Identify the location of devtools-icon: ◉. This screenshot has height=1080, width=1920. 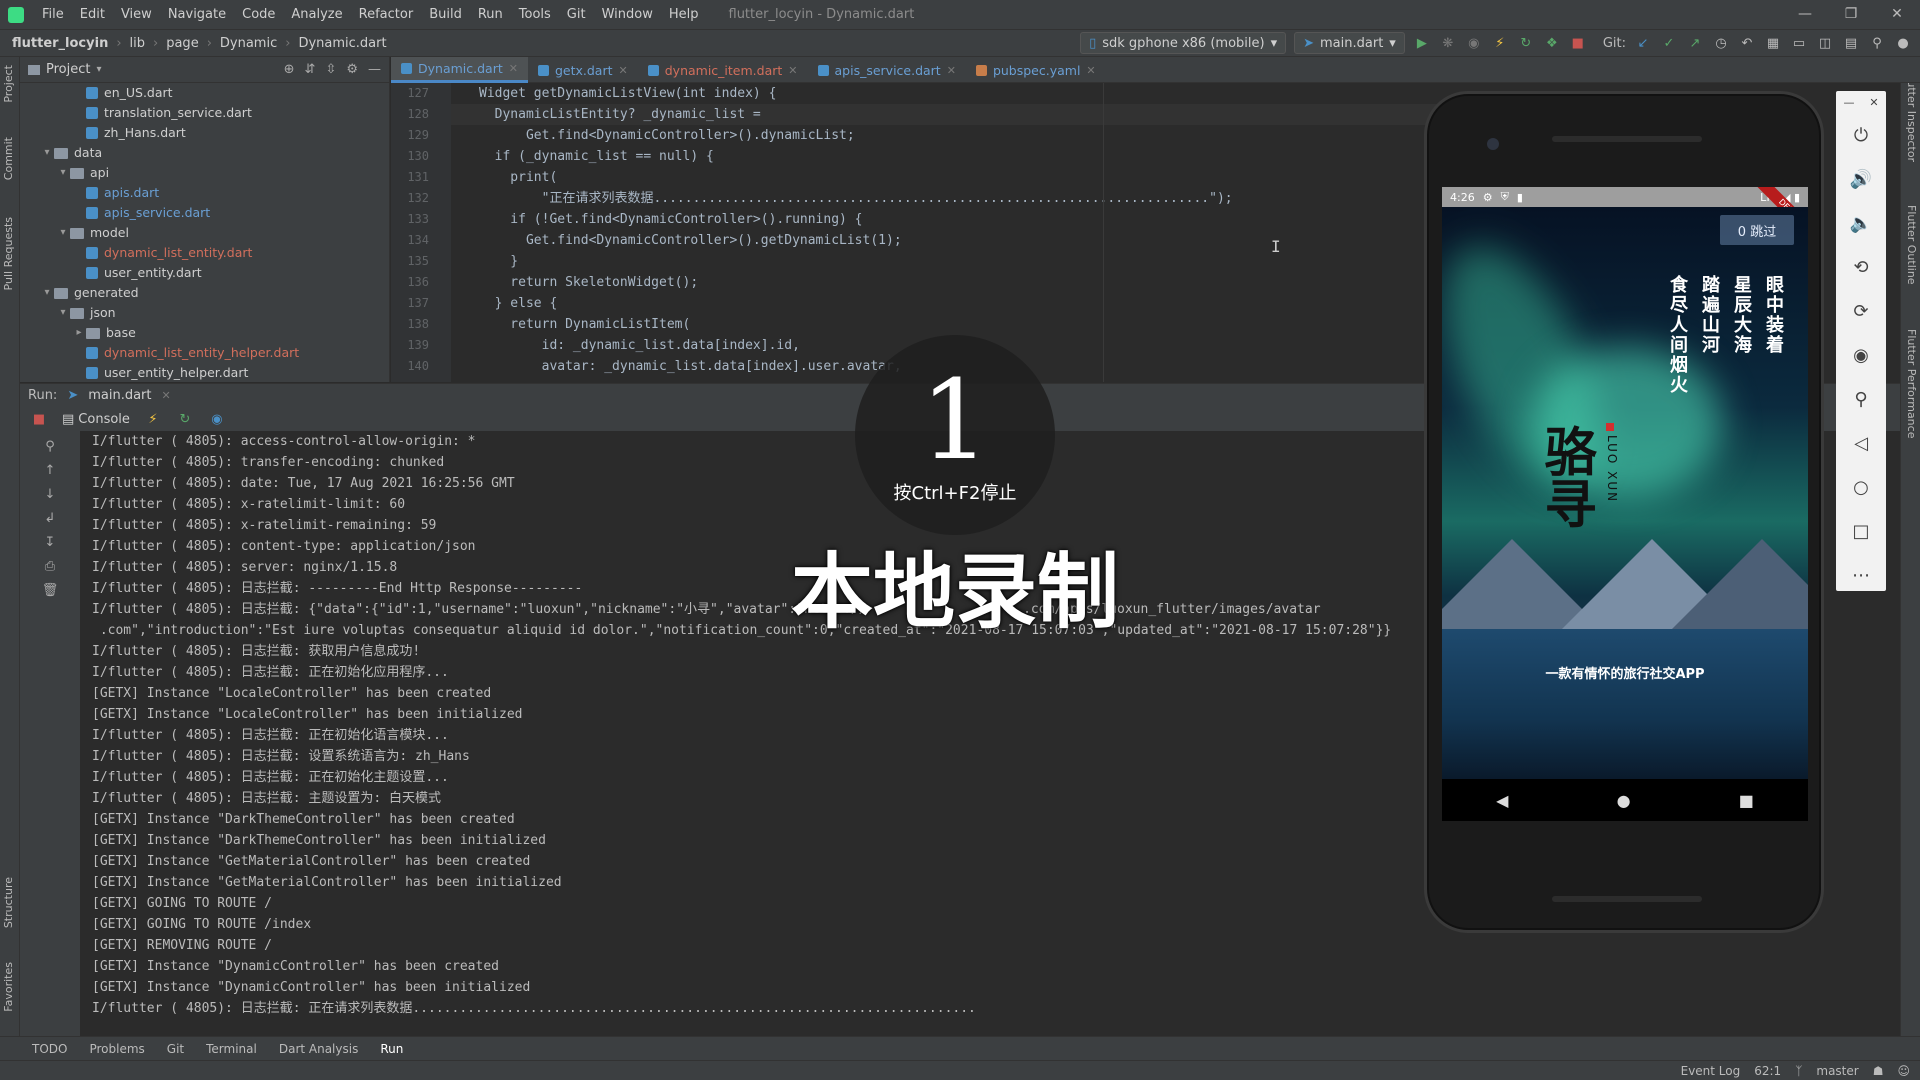
(217, 419).